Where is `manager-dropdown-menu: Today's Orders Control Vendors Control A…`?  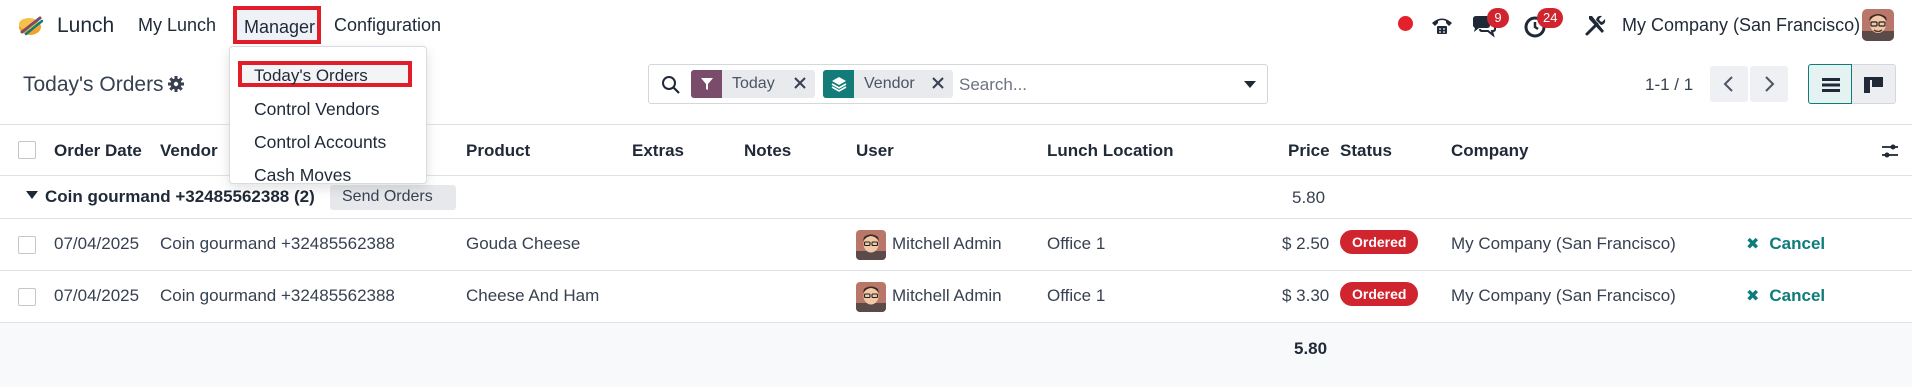
manager-dropdown-menu: Today's Orders Control Vendors Control A… is located at coordinates (328, 116).